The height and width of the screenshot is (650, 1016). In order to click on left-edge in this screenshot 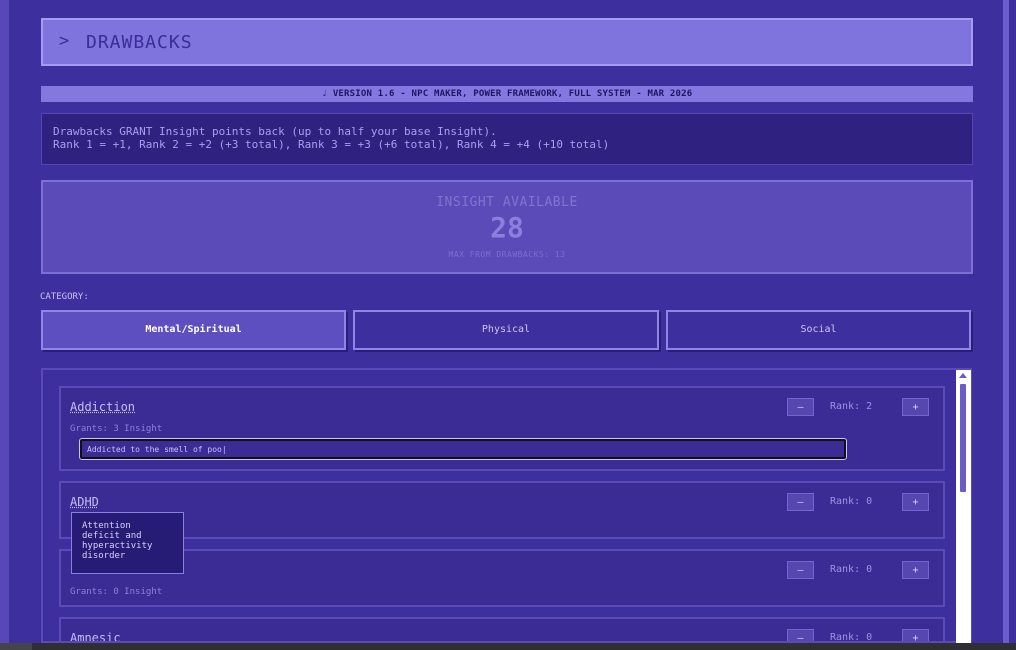, I will do `click(4, 325)`.